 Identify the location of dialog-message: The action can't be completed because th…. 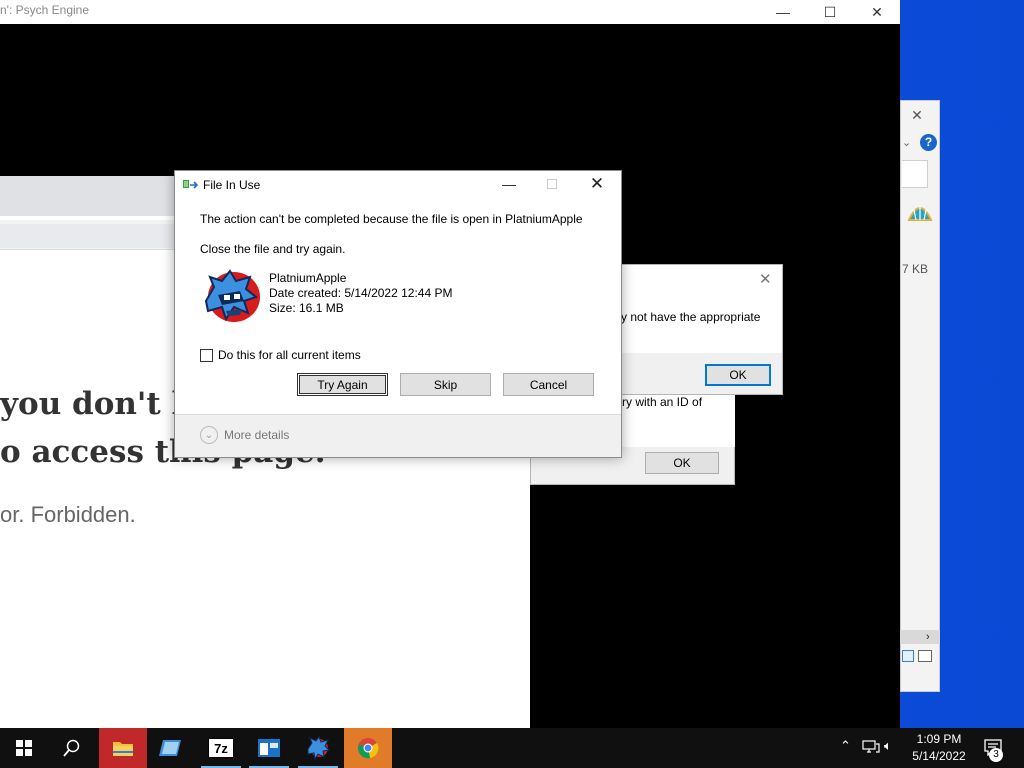
(391, 219).